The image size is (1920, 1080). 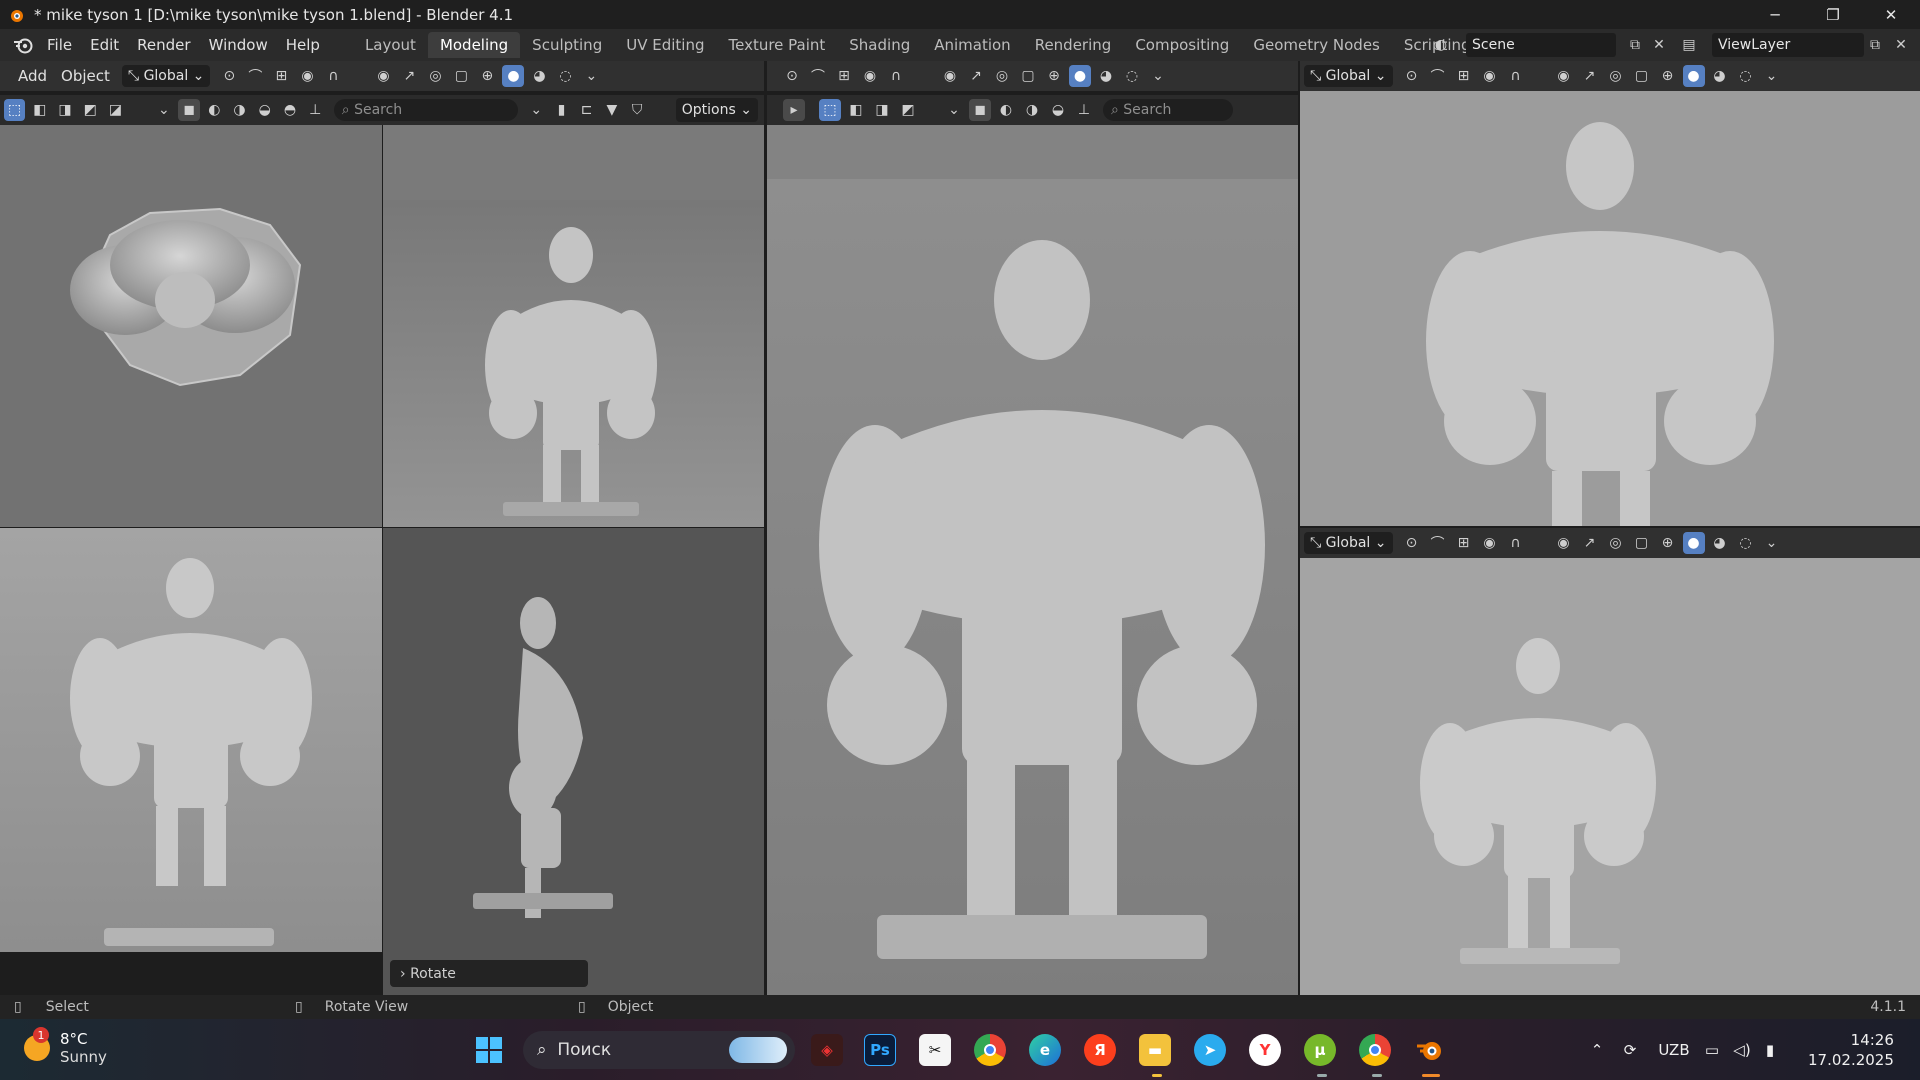 What do you see at coordinates (573, 326) in the screenshot?
I see `viewport-top-right` at bounding box center [573, 326].